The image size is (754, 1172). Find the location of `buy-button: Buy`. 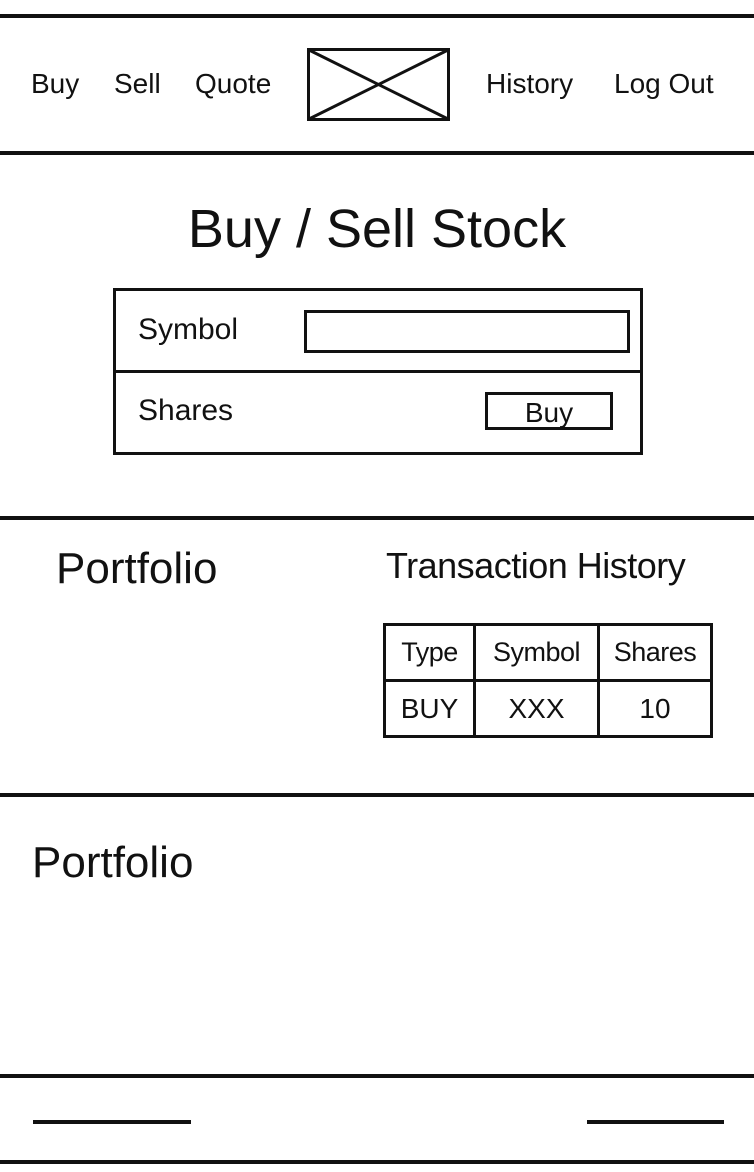

buy-button: Buy is located at coordinates (549, 411).